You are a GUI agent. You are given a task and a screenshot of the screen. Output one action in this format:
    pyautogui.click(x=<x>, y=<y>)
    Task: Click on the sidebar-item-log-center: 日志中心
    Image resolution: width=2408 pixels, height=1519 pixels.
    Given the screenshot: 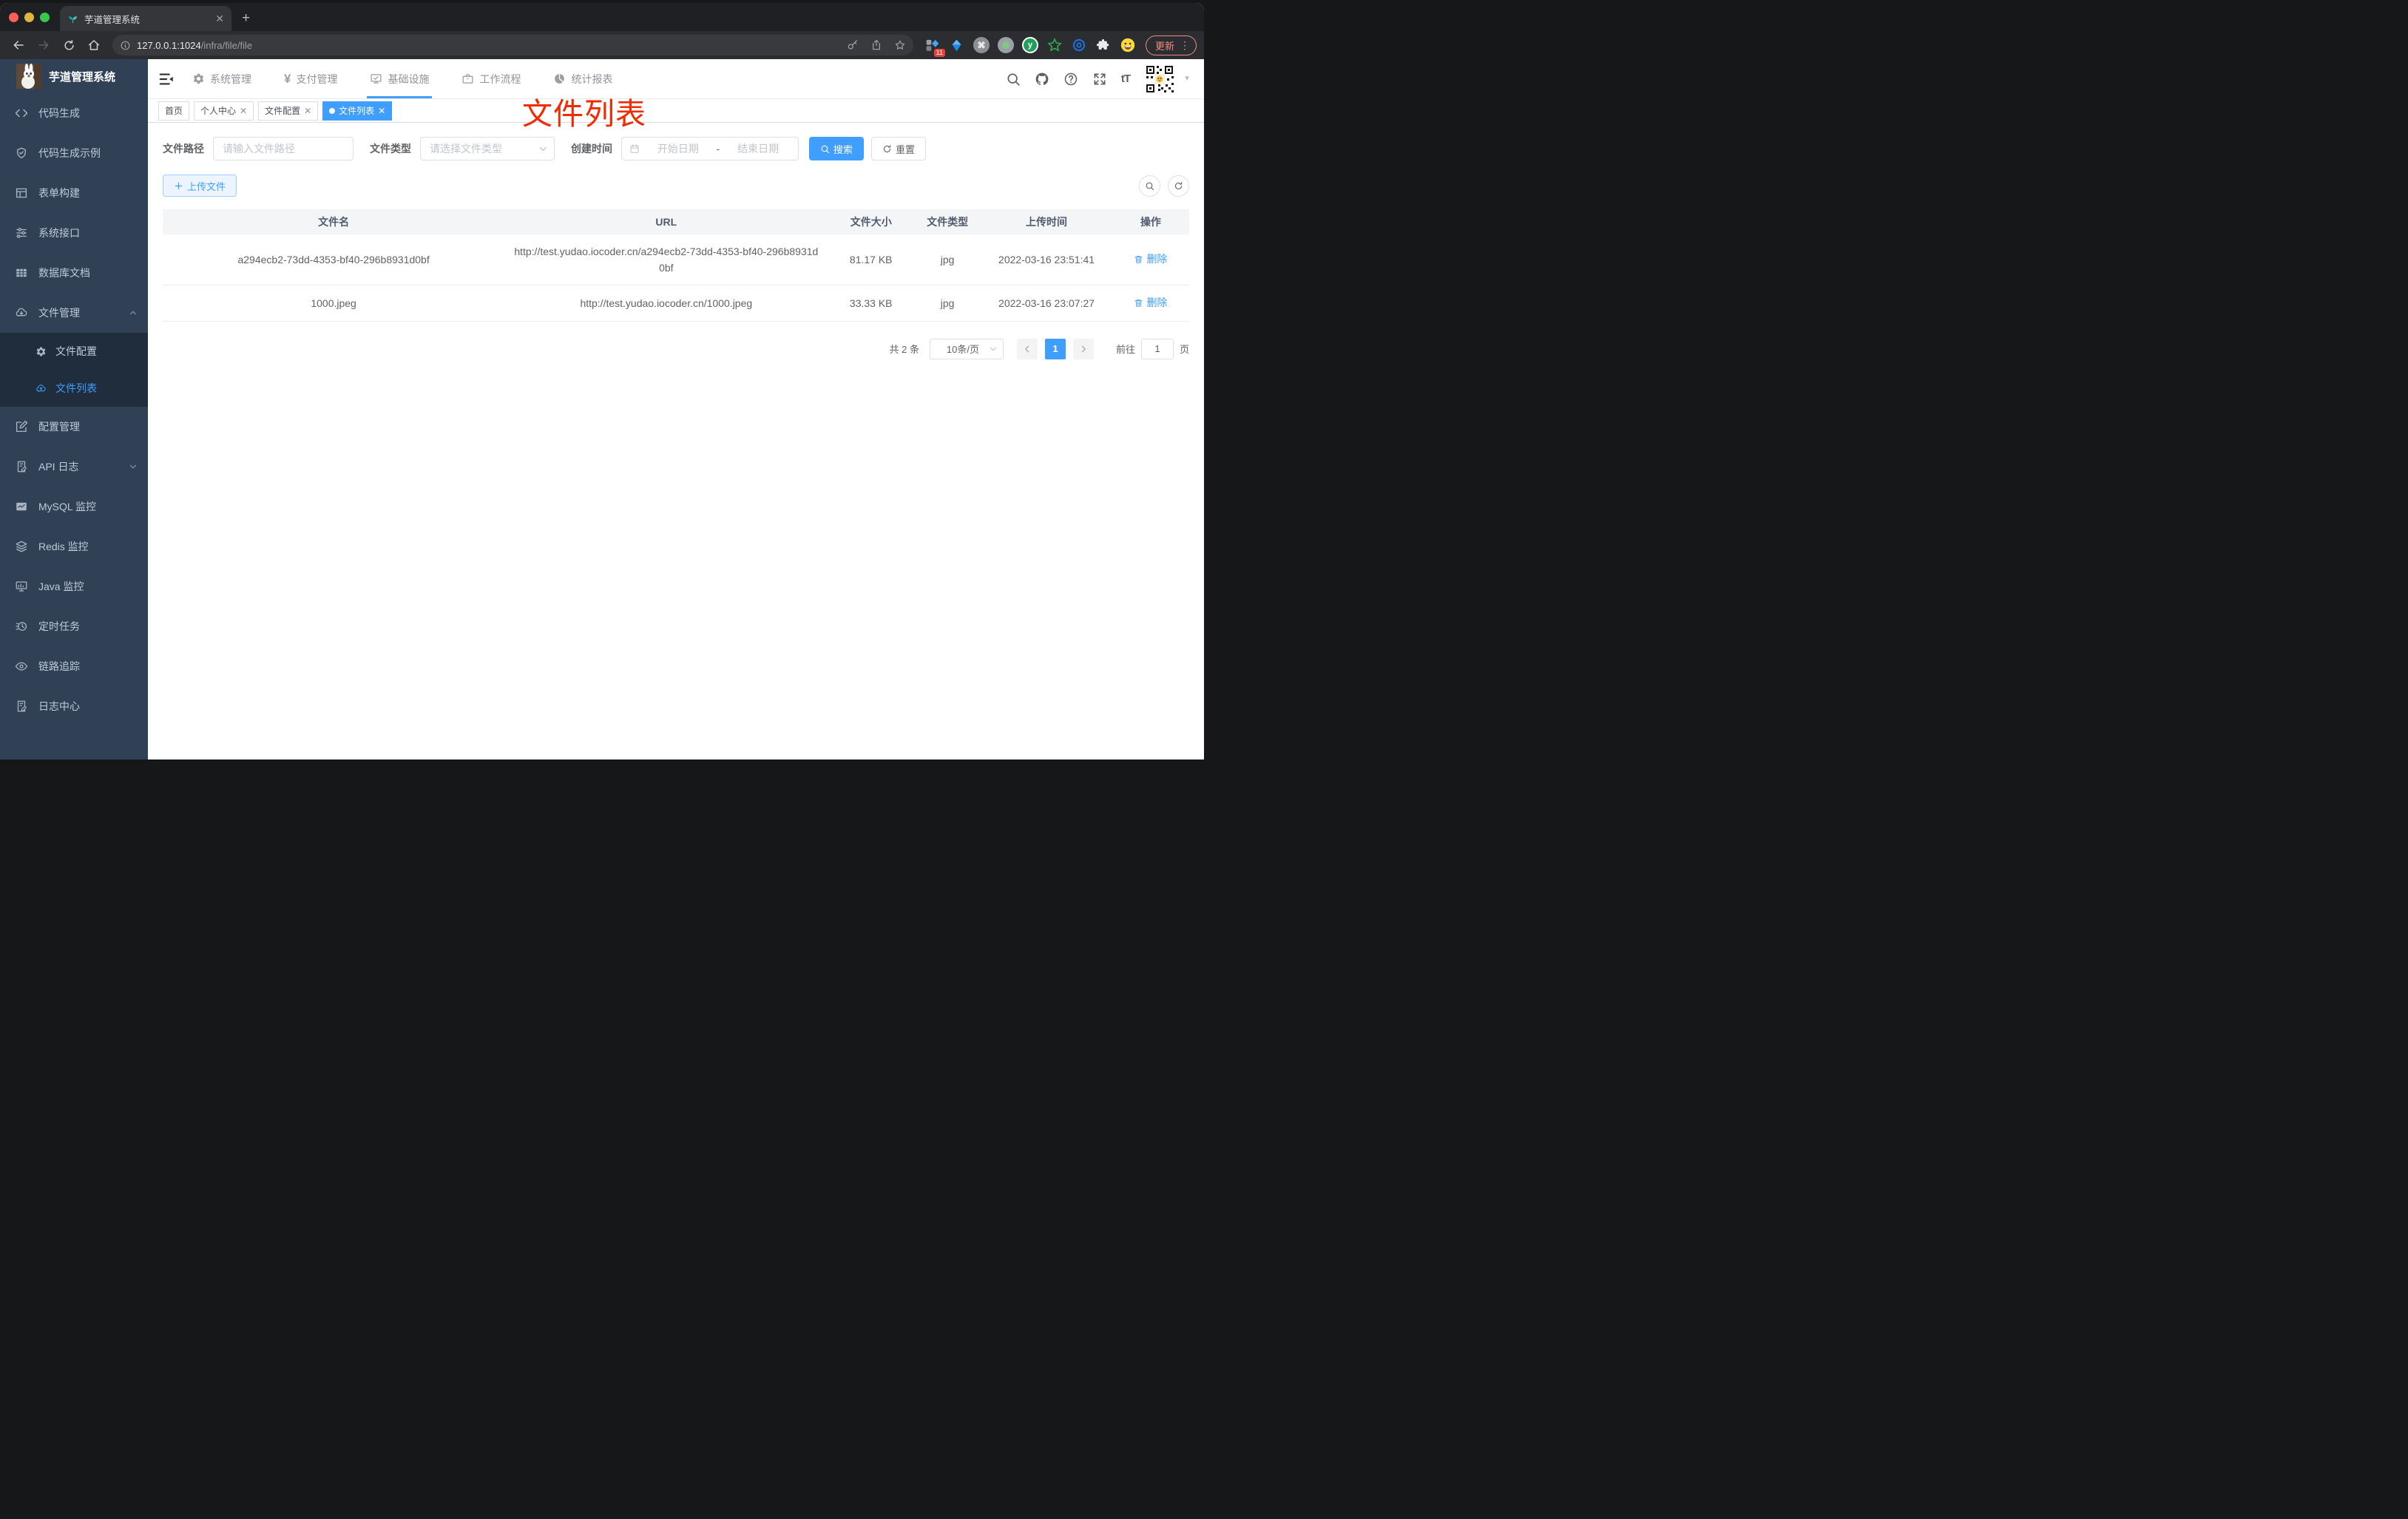 What is the action you would take?
    pyautogui.click(x=74, y=706)
    